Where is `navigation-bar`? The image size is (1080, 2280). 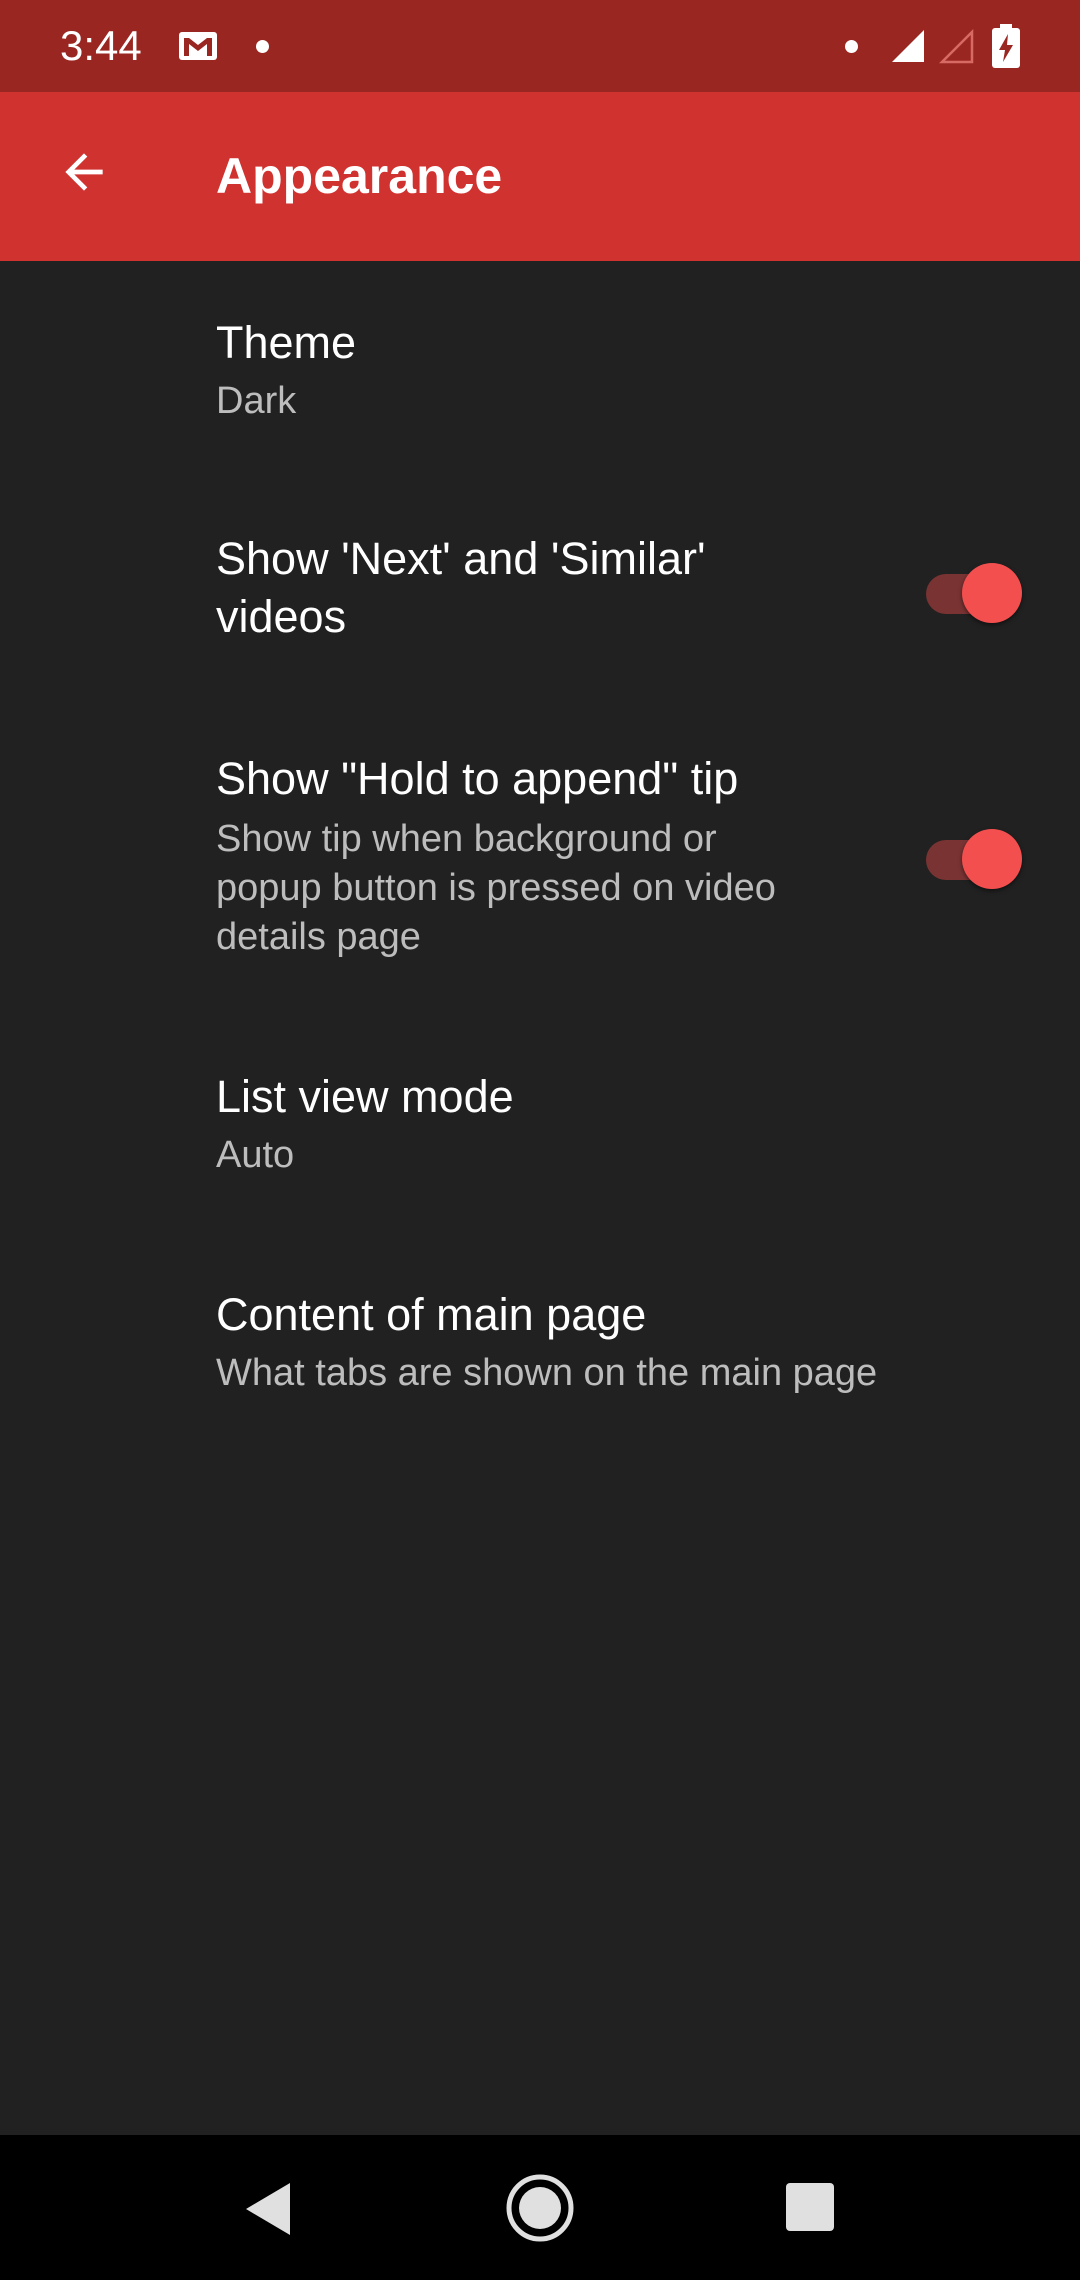
navigation-bar is located at coordinates (540, 2207).